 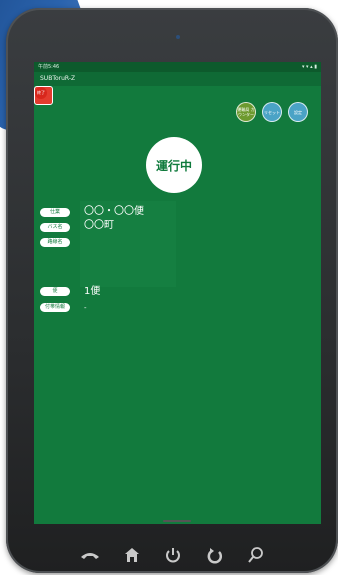 I want to click on status-label: 運行中, so click(x=173, y=165).